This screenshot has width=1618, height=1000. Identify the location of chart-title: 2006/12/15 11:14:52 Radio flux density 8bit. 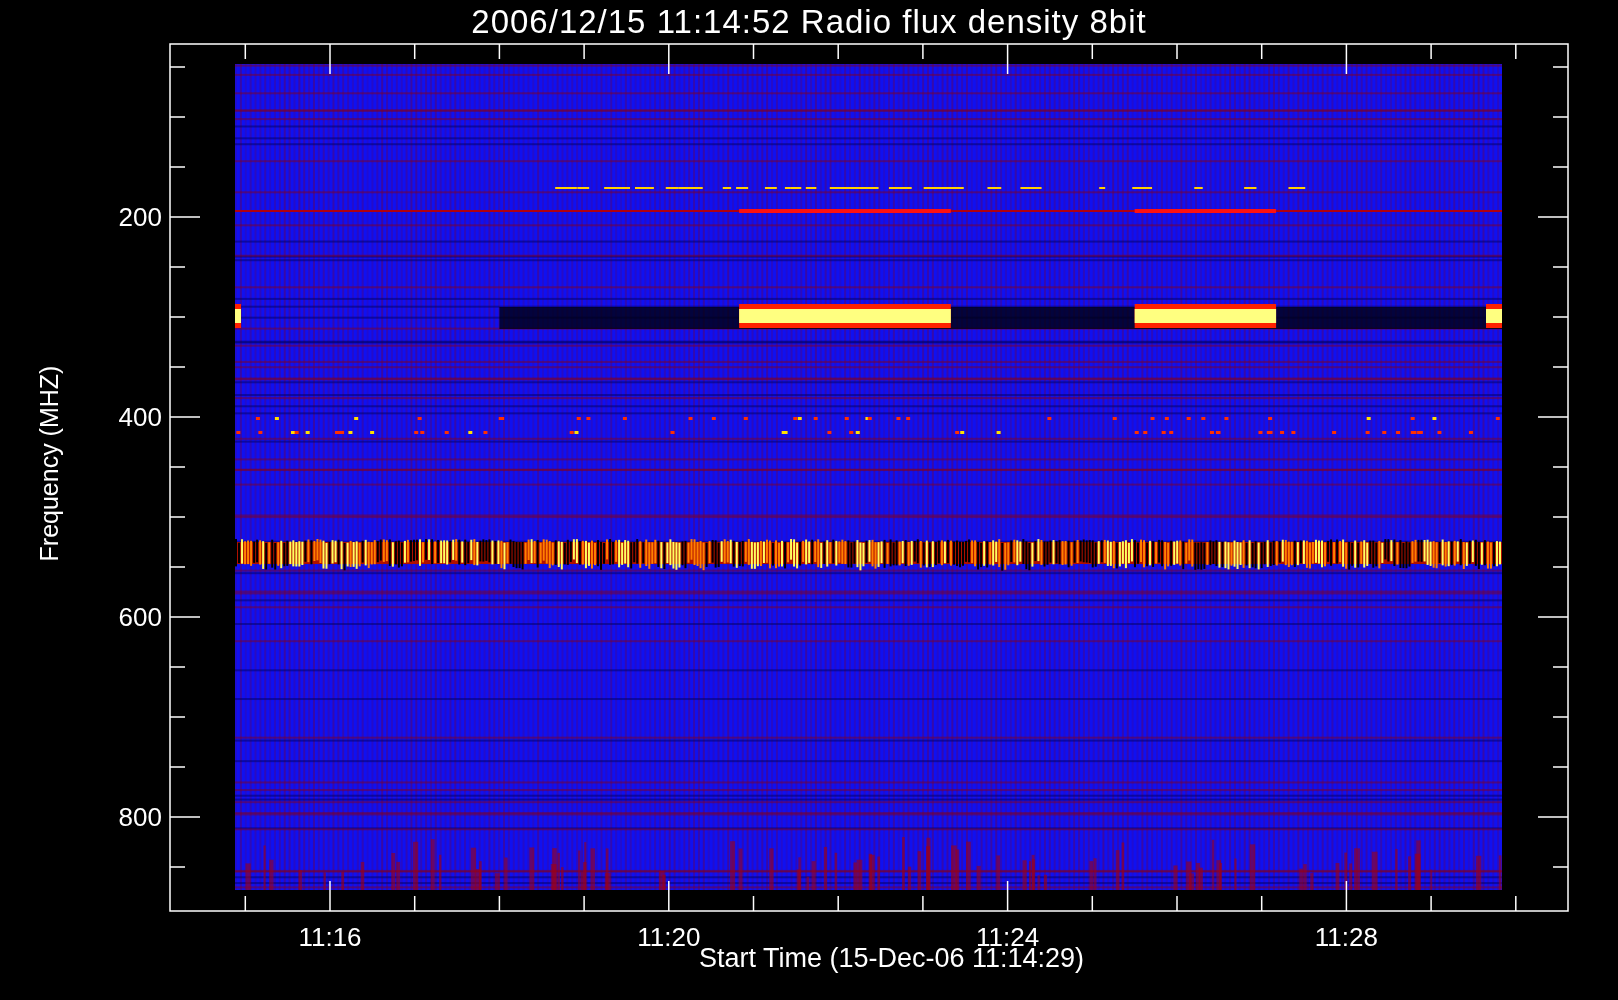
(809, 21).